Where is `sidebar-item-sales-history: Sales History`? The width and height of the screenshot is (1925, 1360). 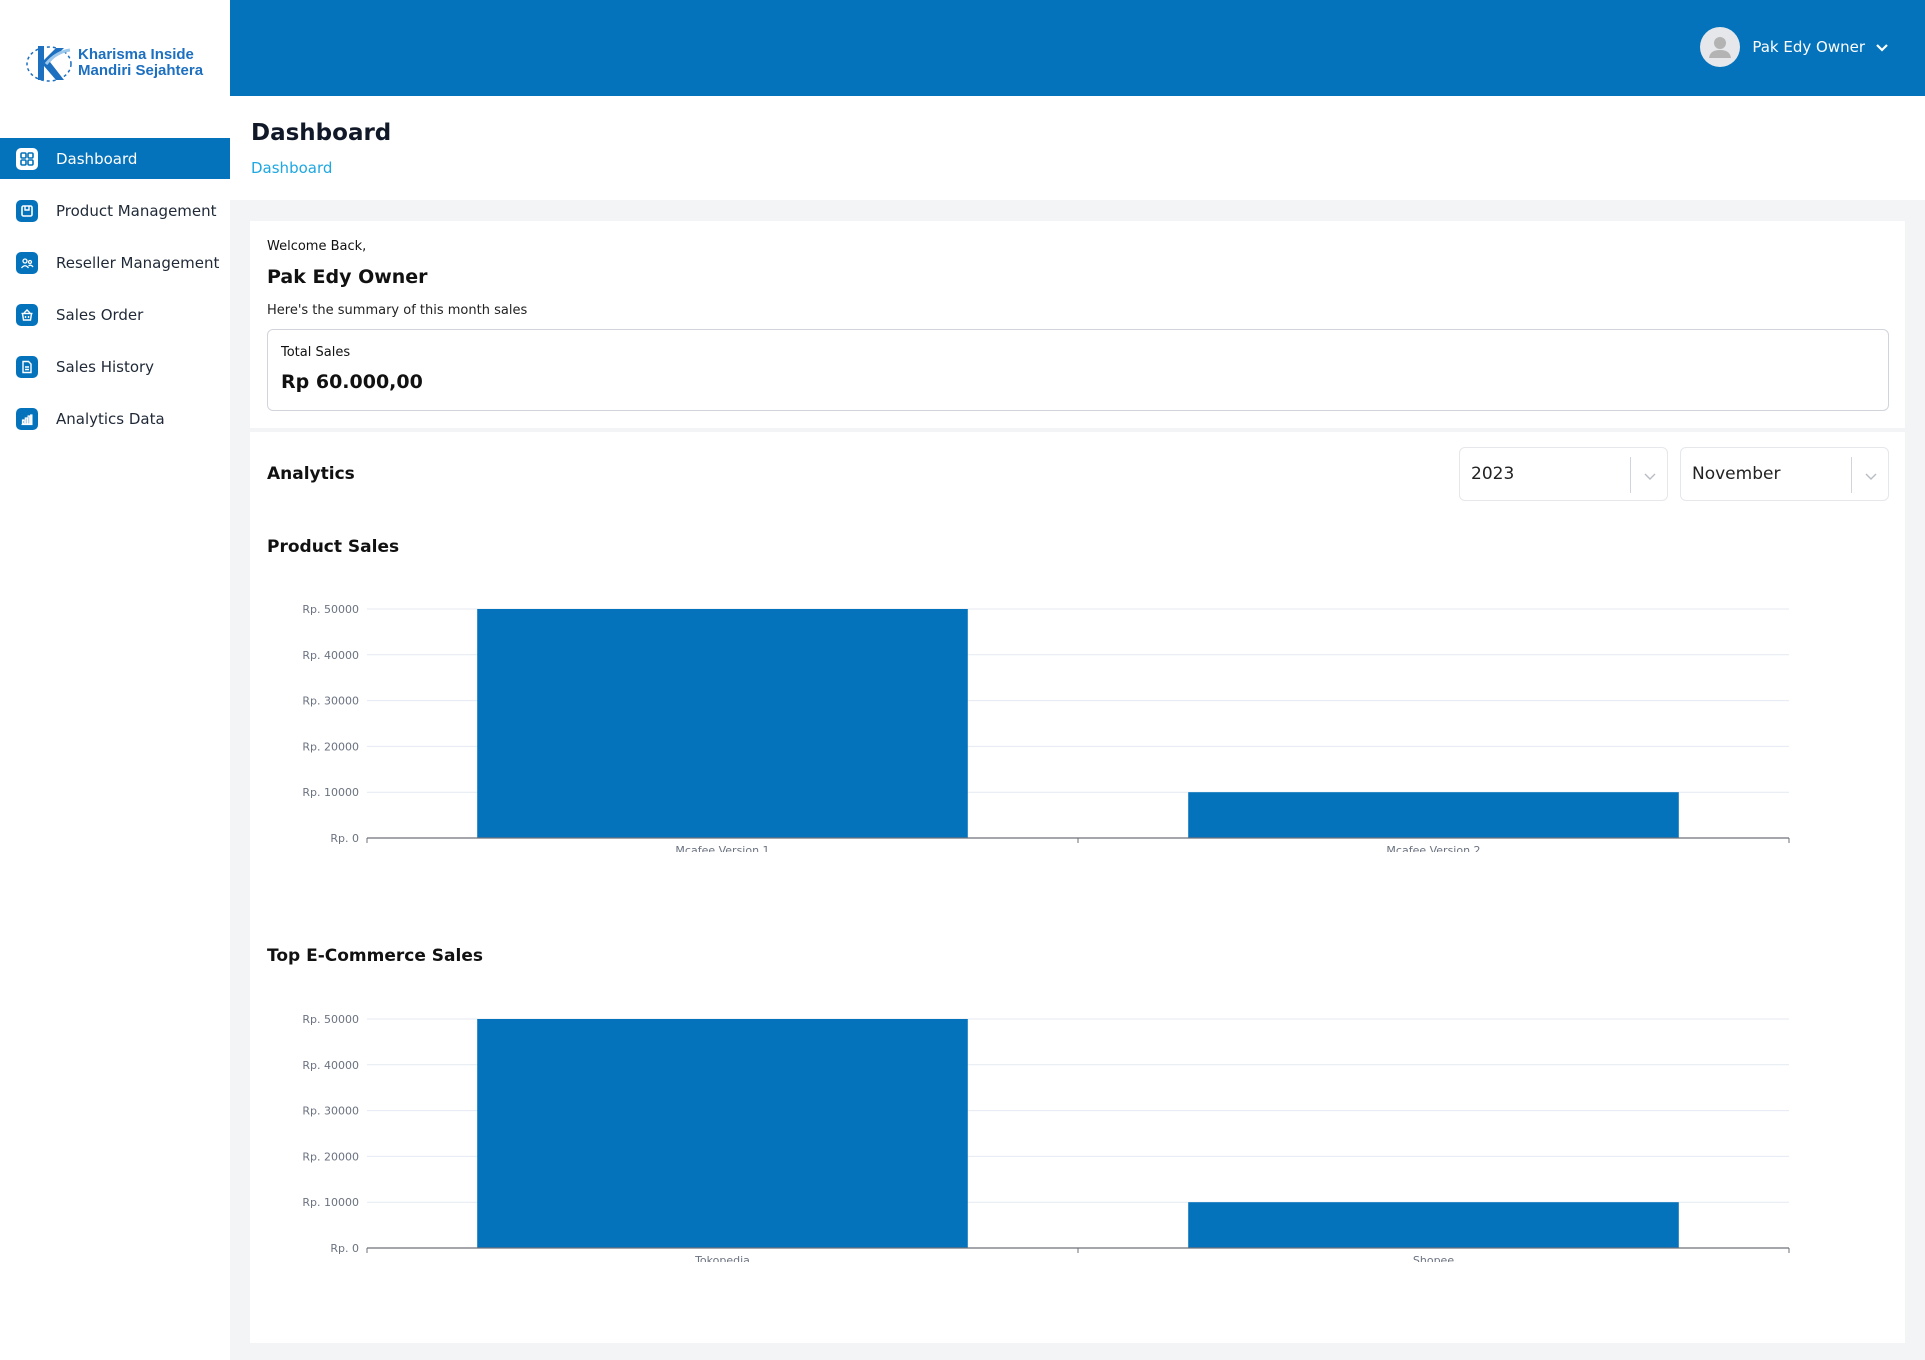 sidebar-item-sales-history: Sales History is located at coordinates (115, 366).